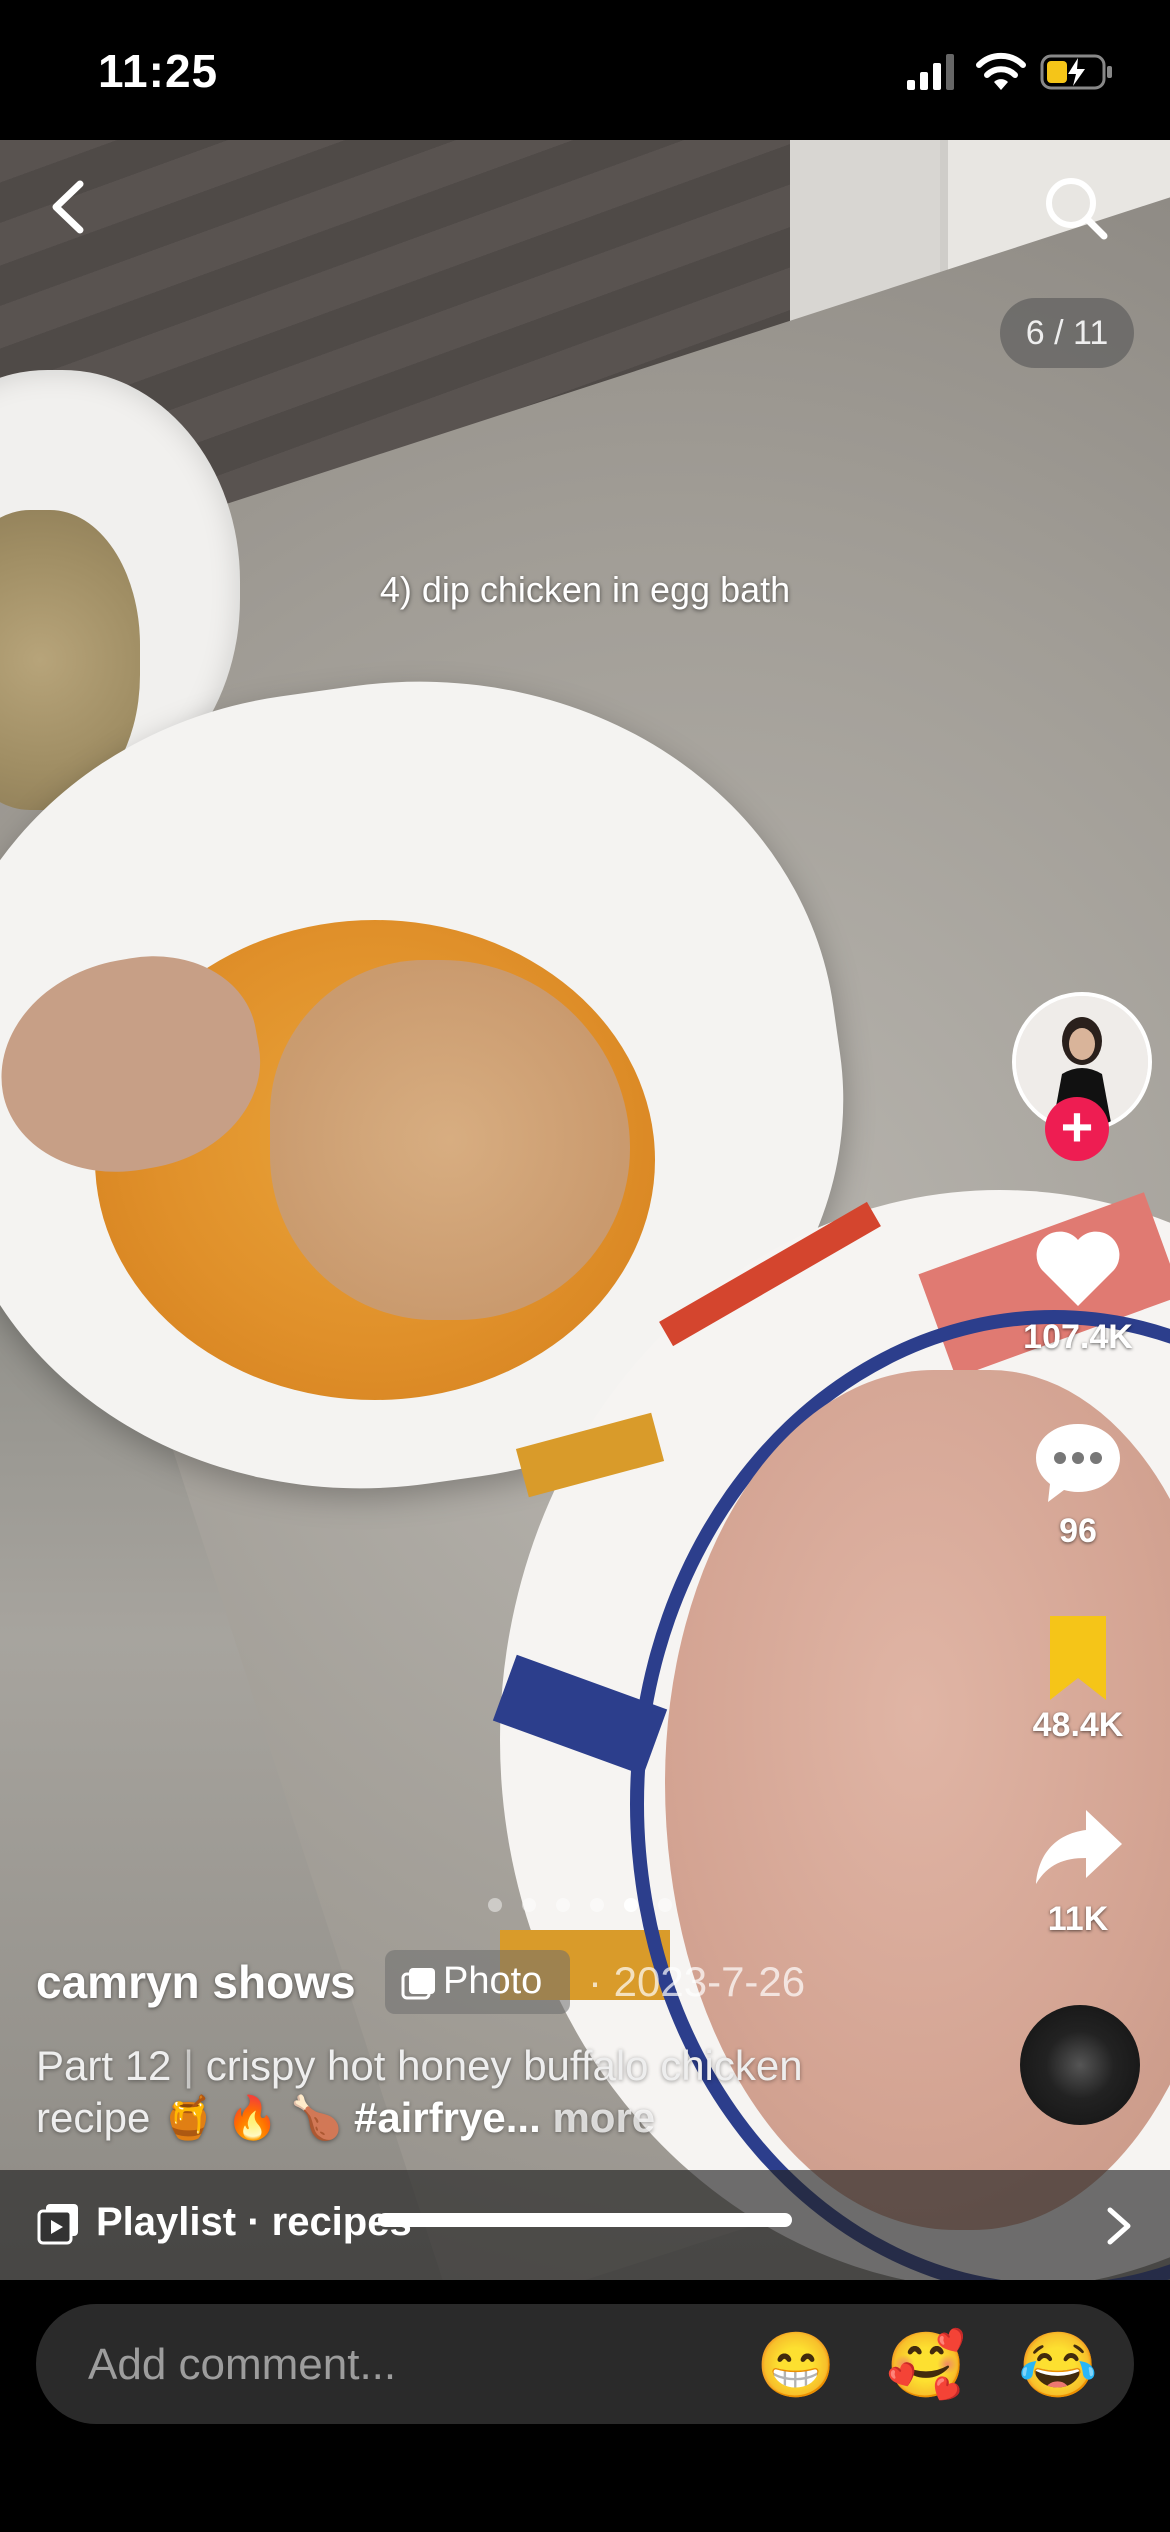 The image size is (1170, 2532). What do you see at coordinates (158, 71) in the screenshot?
I see `status-time: 11:25` at bounding box center [158, 71].